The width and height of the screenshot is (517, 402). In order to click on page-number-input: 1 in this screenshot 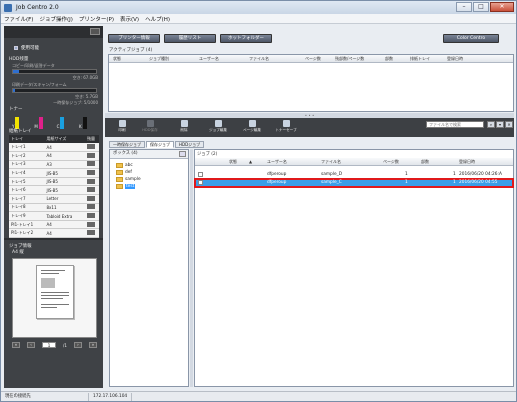, I will do `click(49, 345)`.